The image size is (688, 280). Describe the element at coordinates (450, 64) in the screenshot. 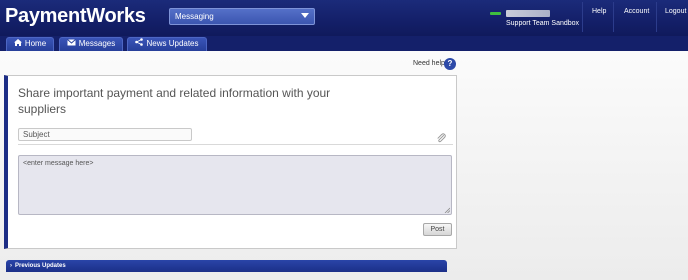

I see `help-question-icon: ?` at that location.